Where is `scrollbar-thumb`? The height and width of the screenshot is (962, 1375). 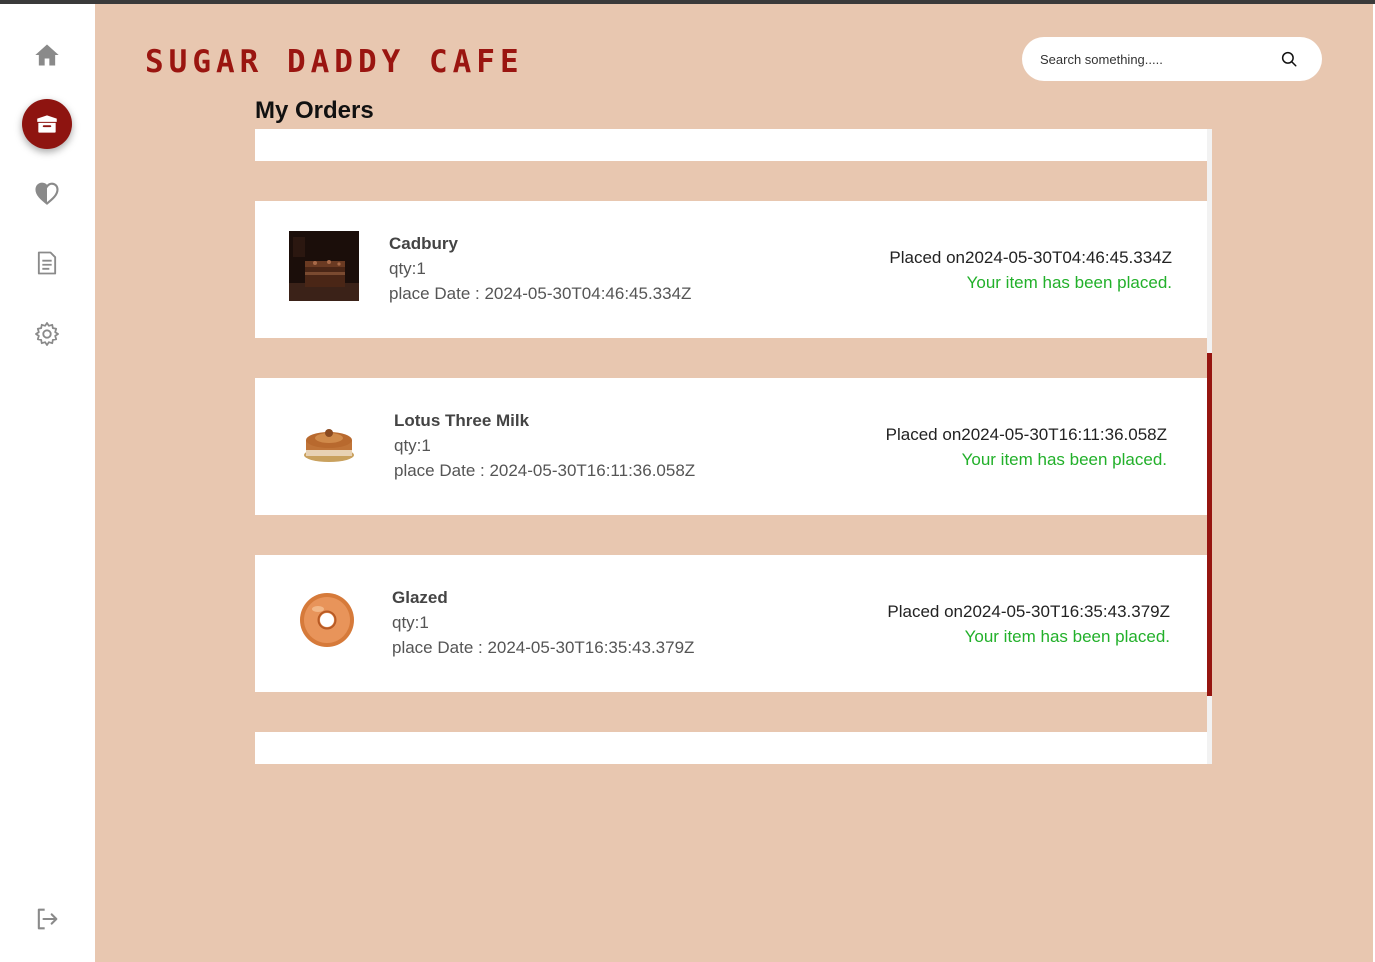 scrollbar-thumb is located at coordinates (1209, 524).